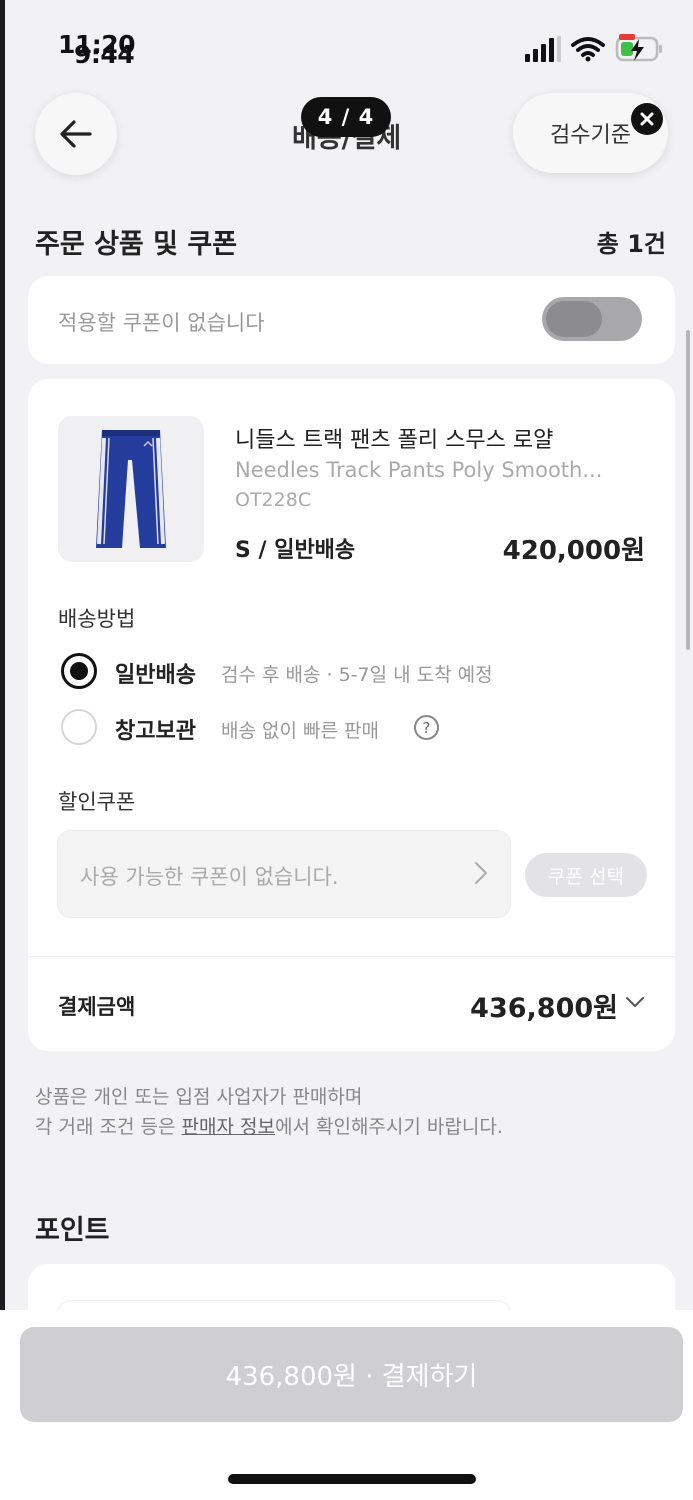 The width and height of the screenshot is (693, 1500). What do you see at coordinates (155, 729) in the screenshot?
I see `warehouse-storage-title: 창고보관` at bounding box center [155, 729].